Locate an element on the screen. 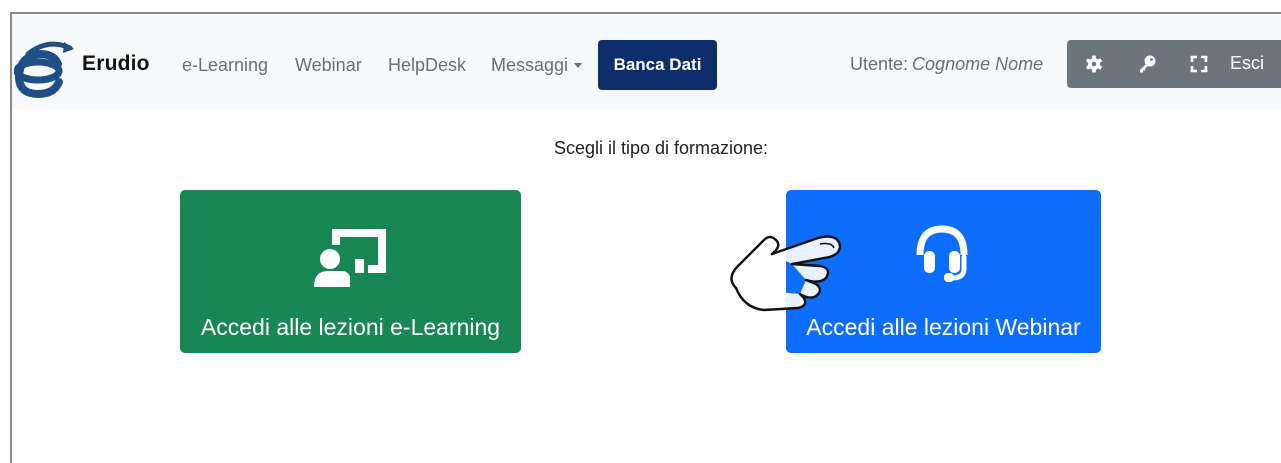  nav-link-webinar: Webinar is located at coordinates (328, 65).